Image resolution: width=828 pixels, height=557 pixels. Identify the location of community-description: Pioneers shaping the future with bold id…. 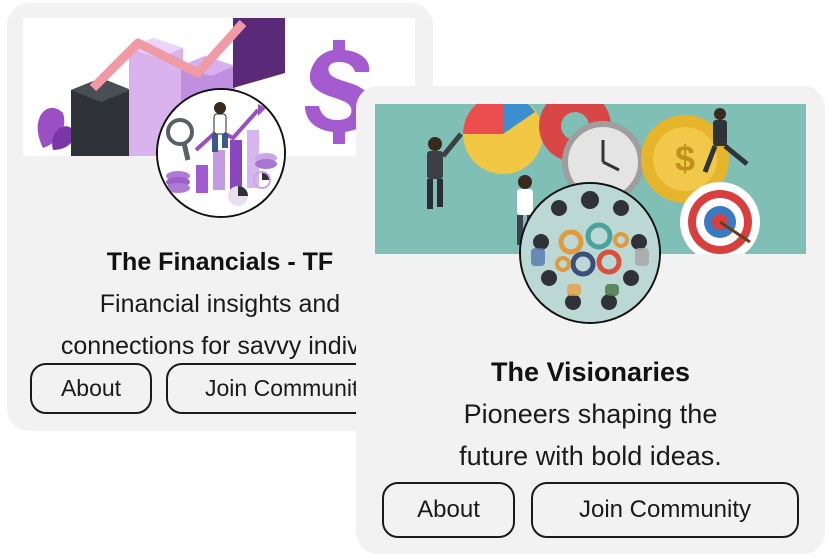
(590, 435).